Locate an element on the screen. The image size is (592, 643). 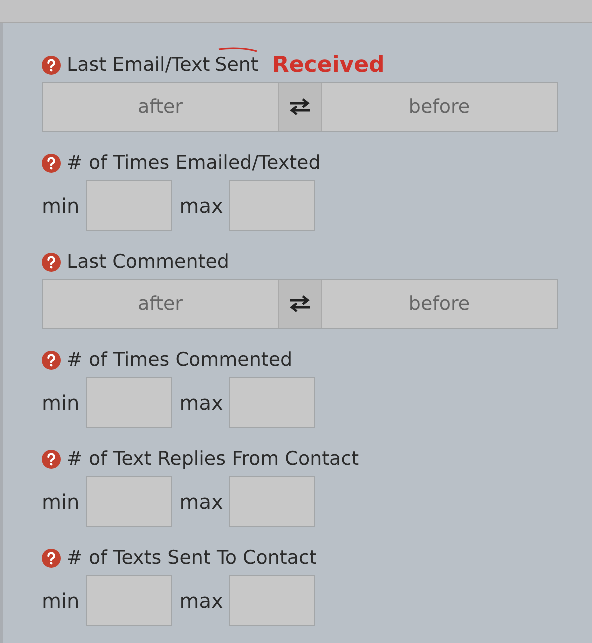
field-label: # of Texts Sent To Contact is located at coordinates (192, 558).